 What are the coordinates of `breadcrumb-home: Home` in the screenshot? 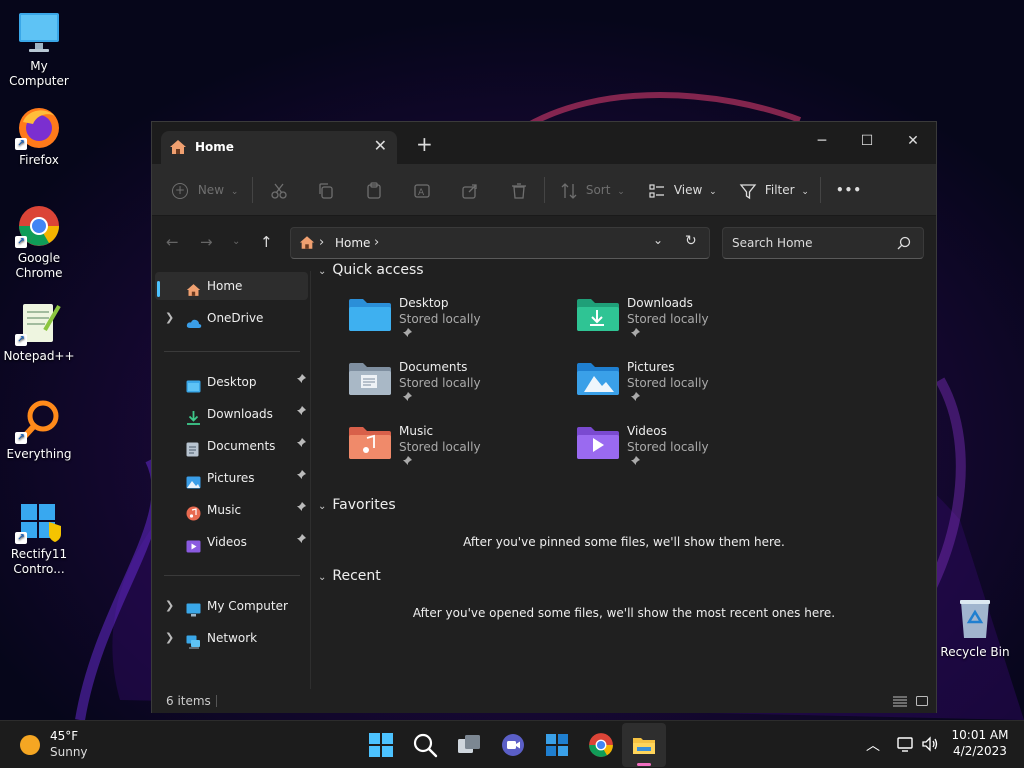 It's located at (352, 243).